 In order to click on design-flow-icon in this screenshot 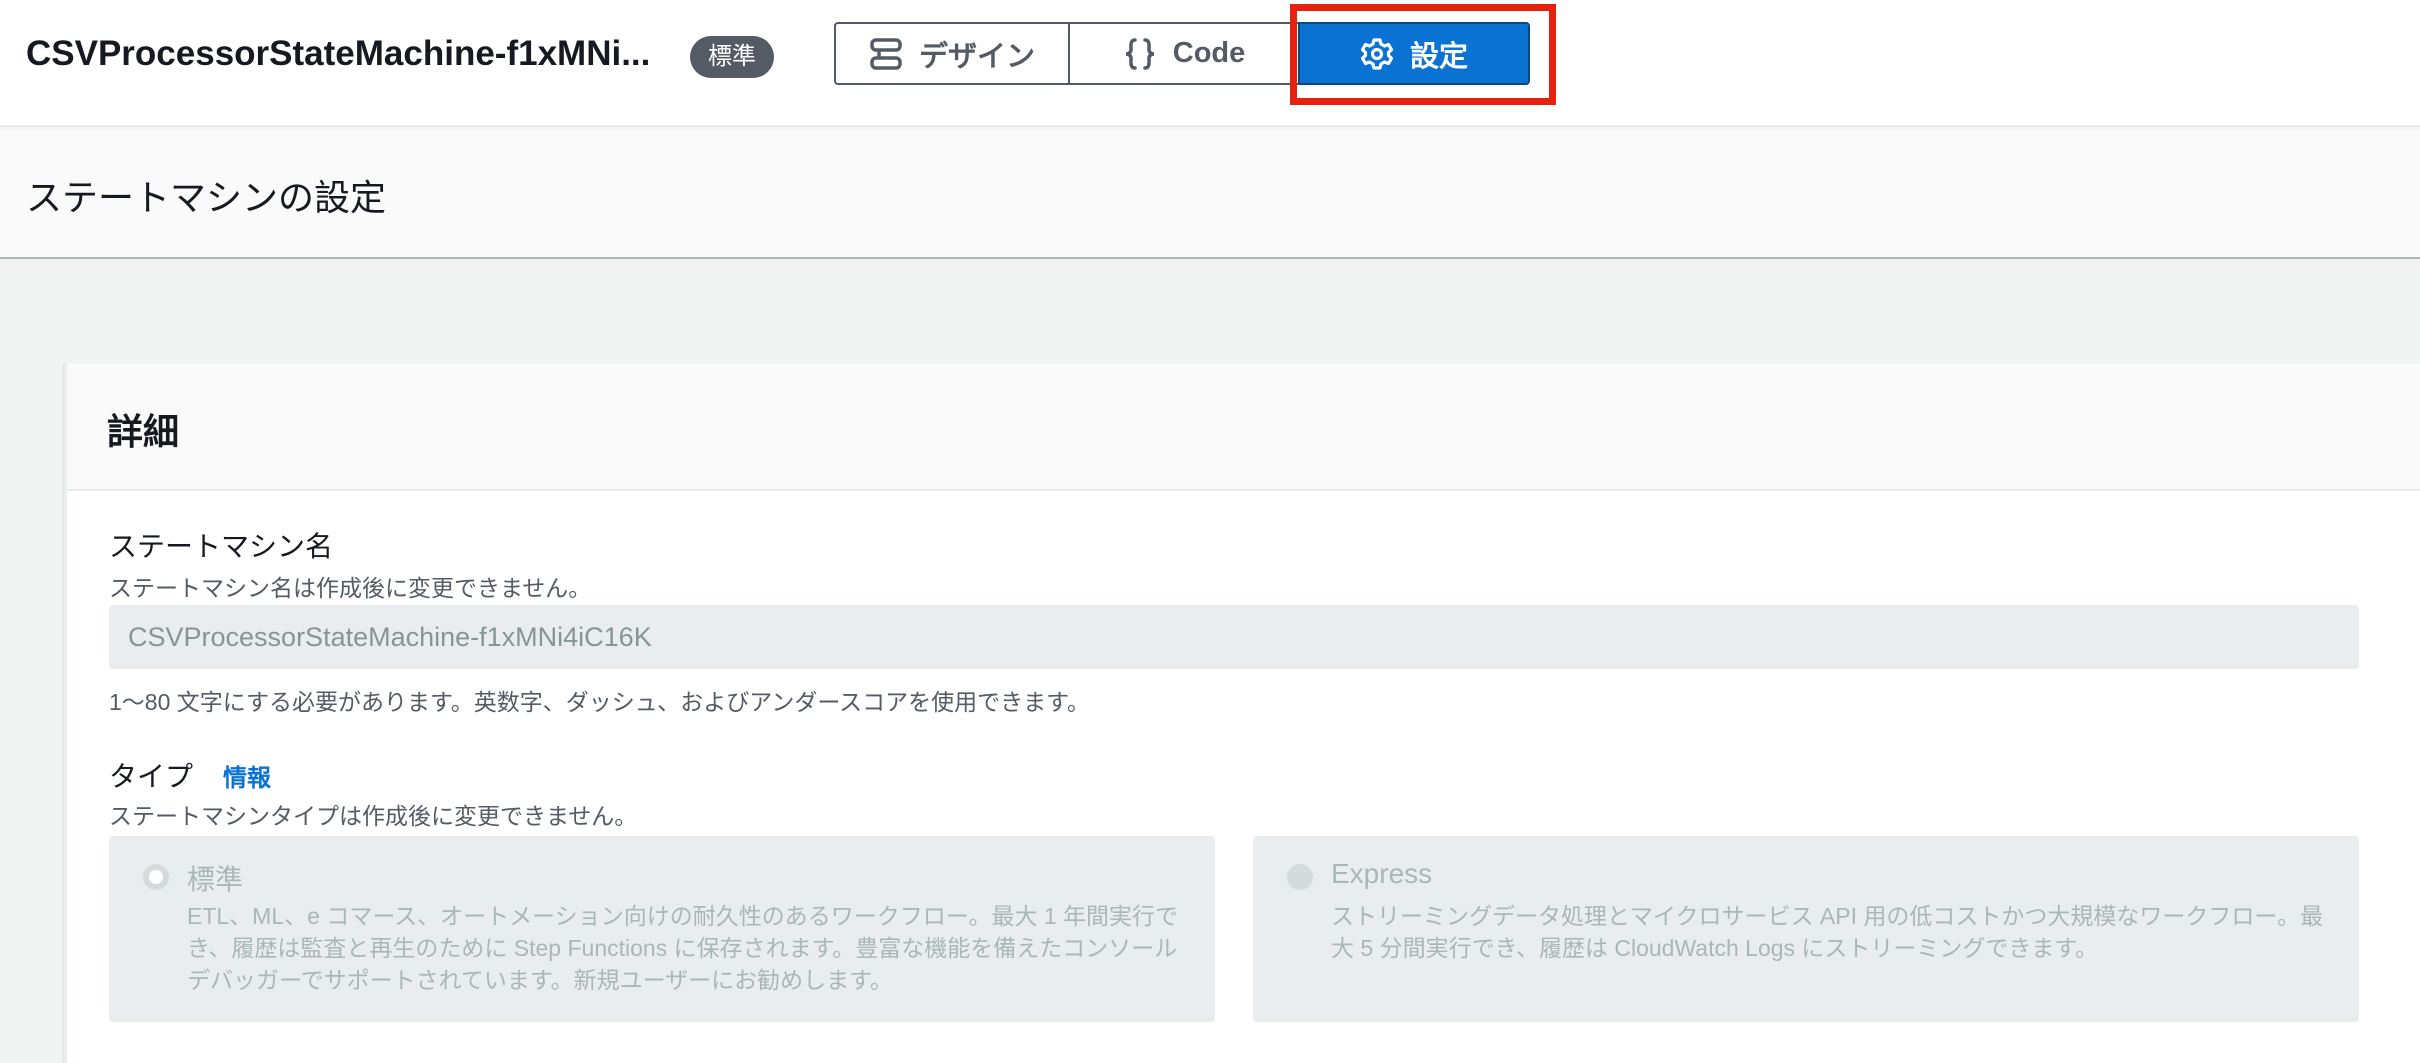, I will do `click(886, 54)`.